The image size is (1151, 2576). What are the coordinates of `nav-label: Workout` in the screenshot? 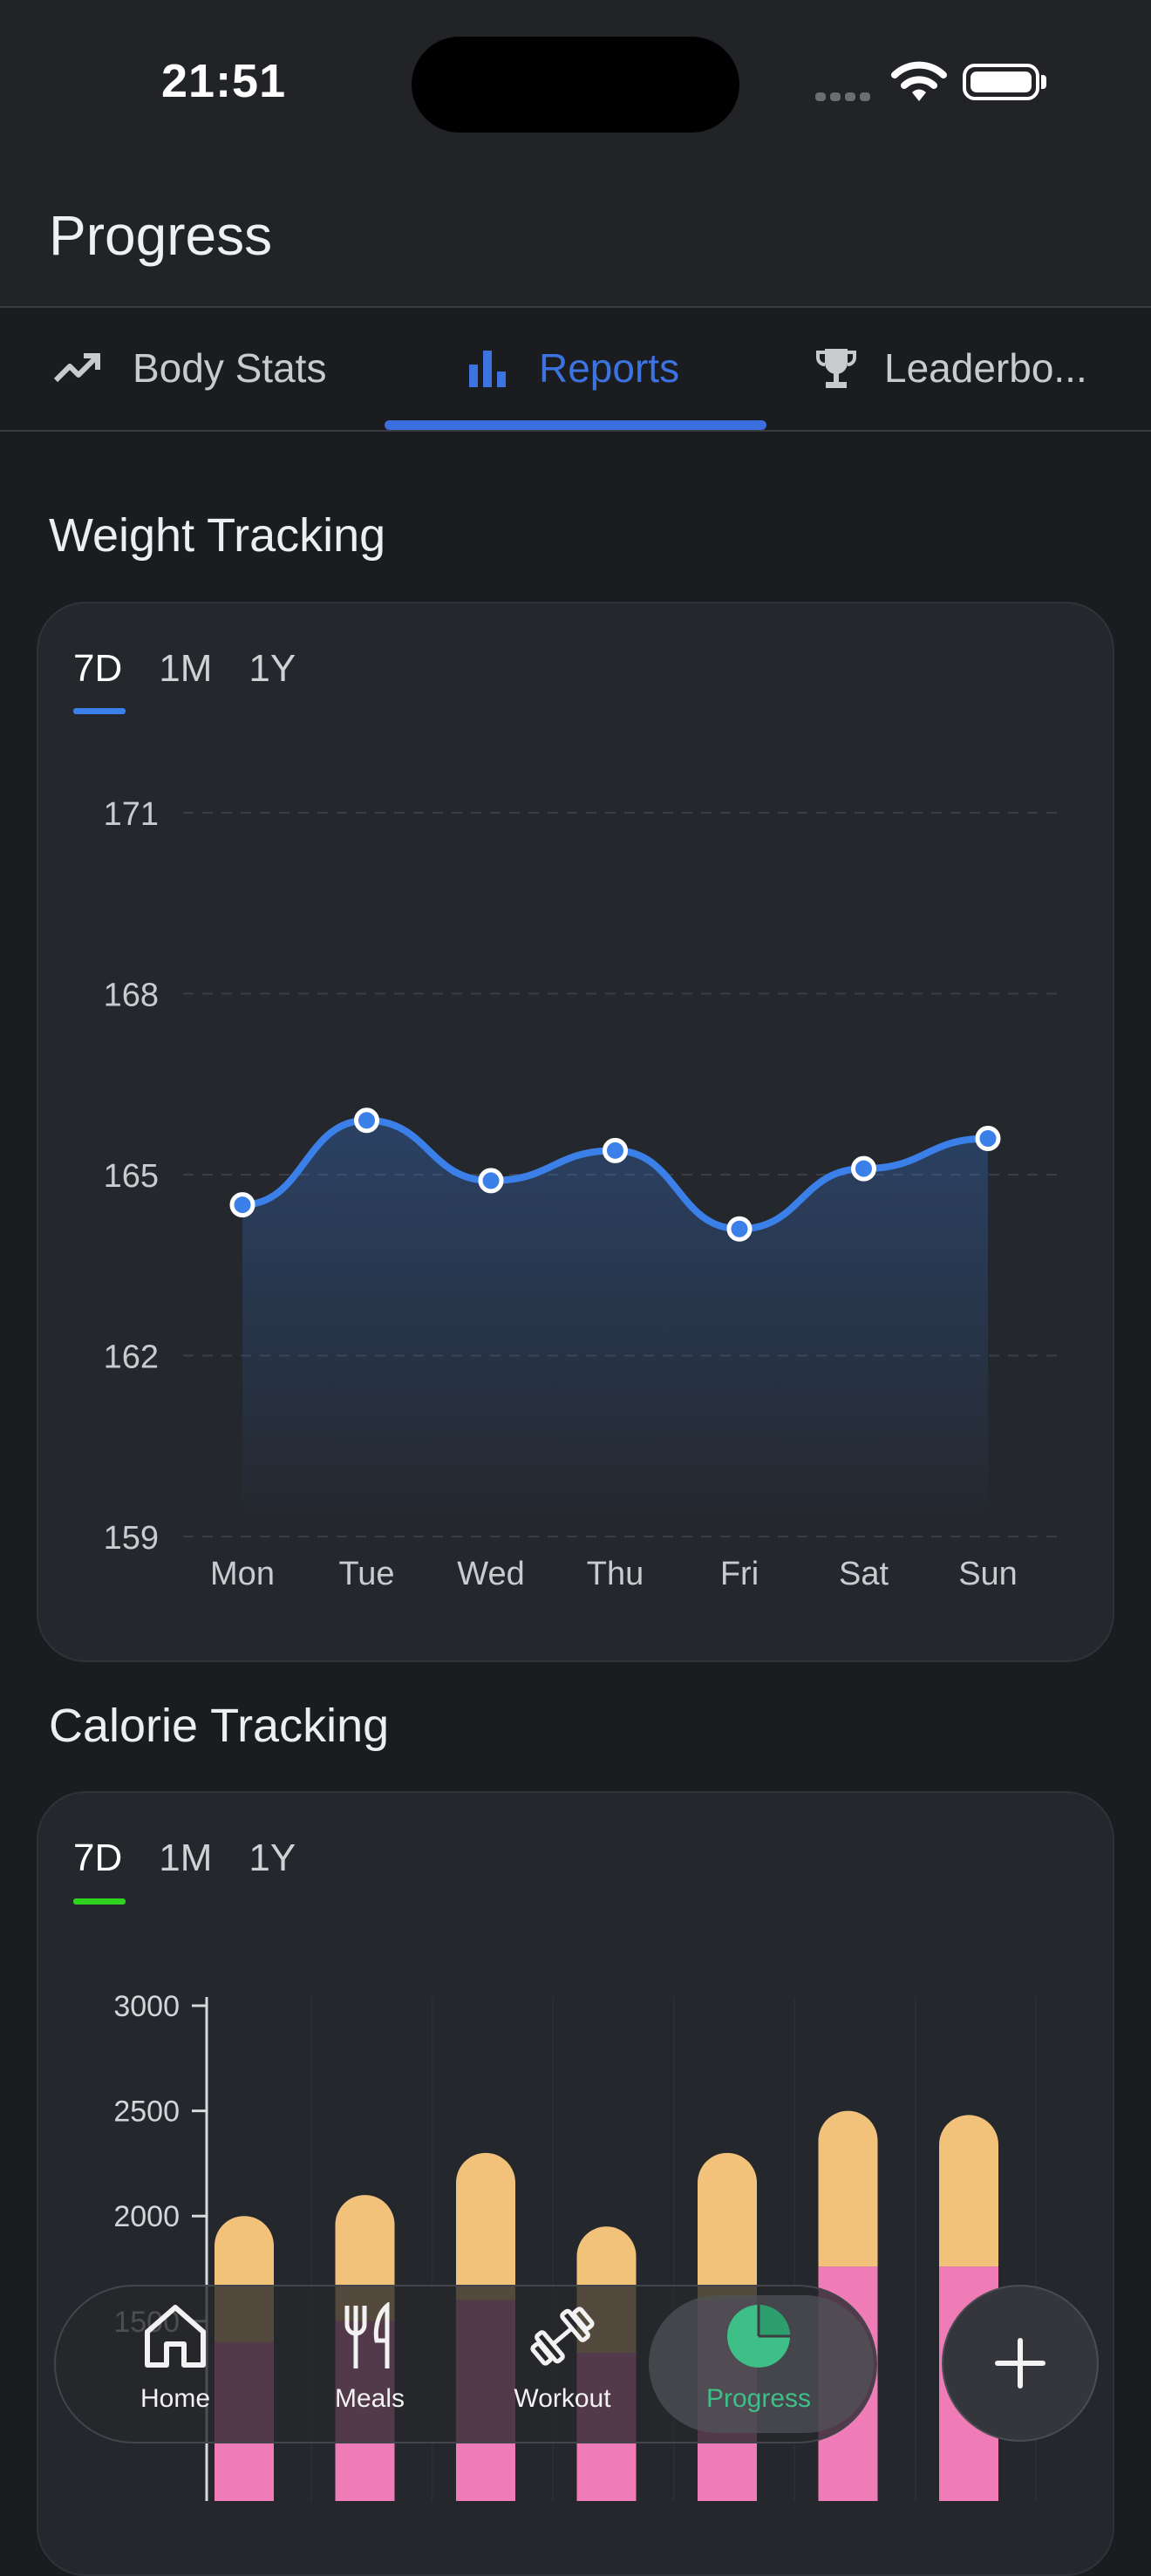 It's located at (562, 2399).